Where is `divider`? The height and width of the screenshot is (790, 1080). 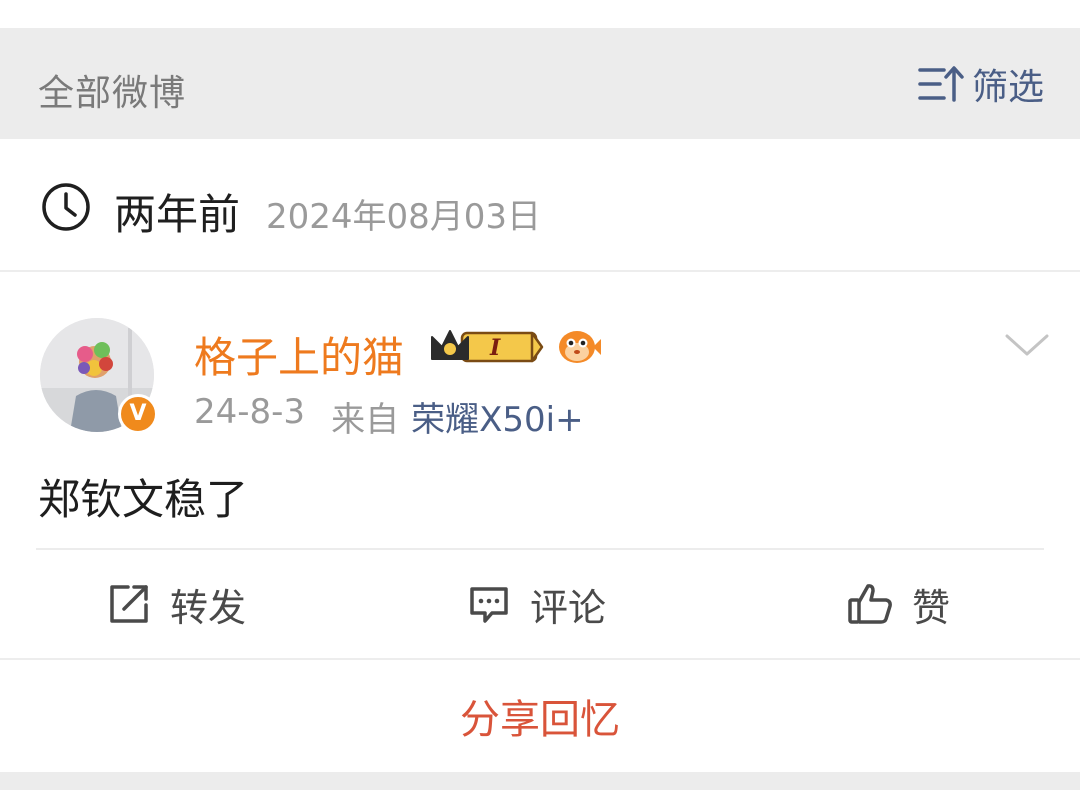
divider is located at coordinates (540, 549).